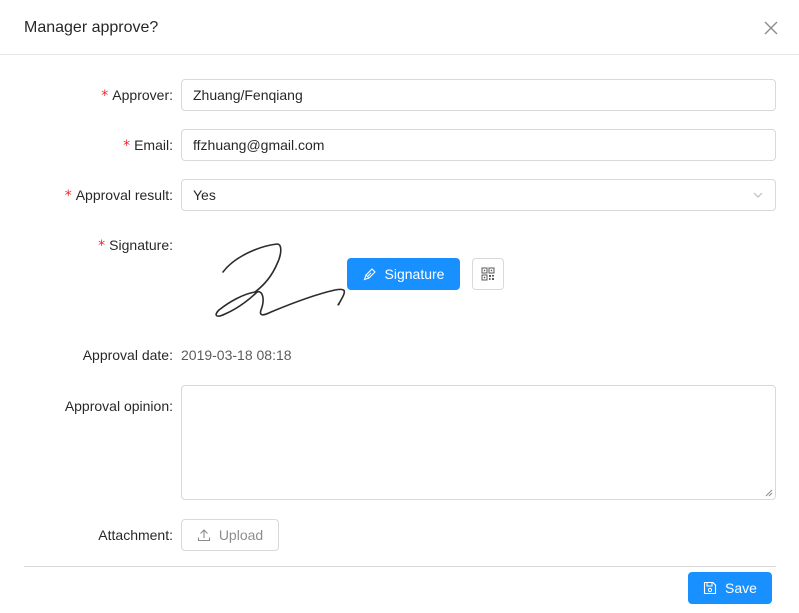 Image resolution: width=799 pixels, height=613 pixels. Describe the element at coordinates (204, 195) in the screenshot. I see `approval-result-value: Yes` at that location.